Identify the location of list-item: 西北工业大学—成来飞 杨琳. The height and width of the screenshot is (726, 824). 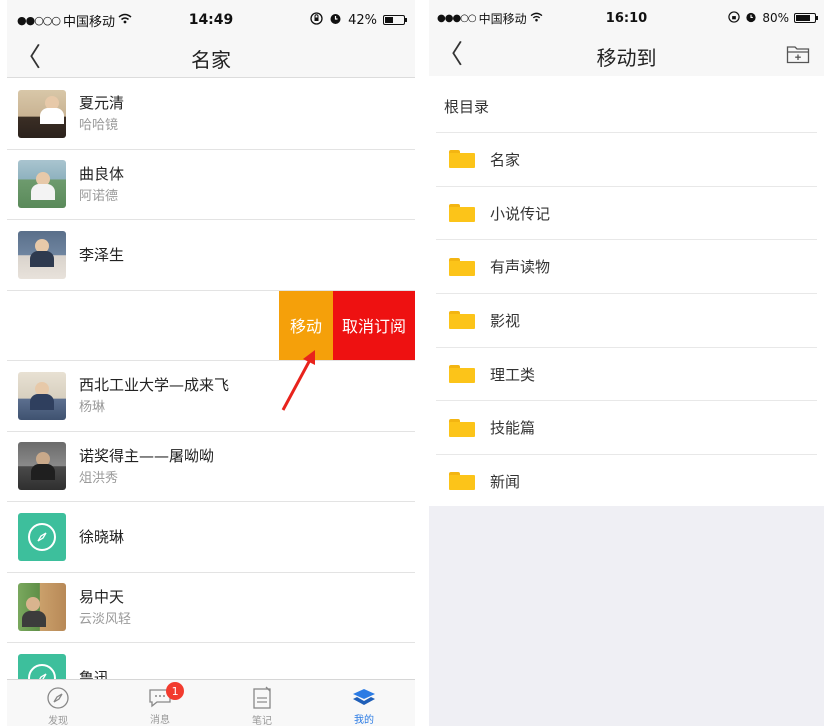
(211, 396).